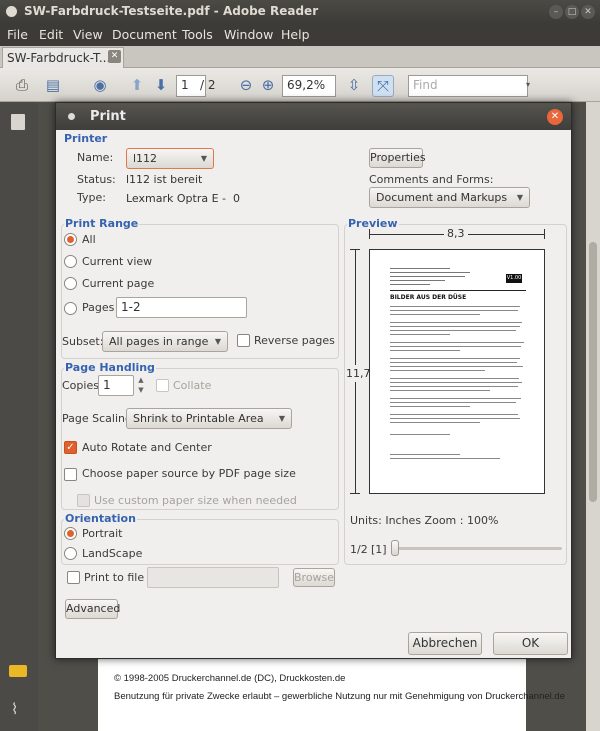  Describe the element at coordinates (243, 340) in the screenshot. I see `reverse-pages-checkbox` at that location.